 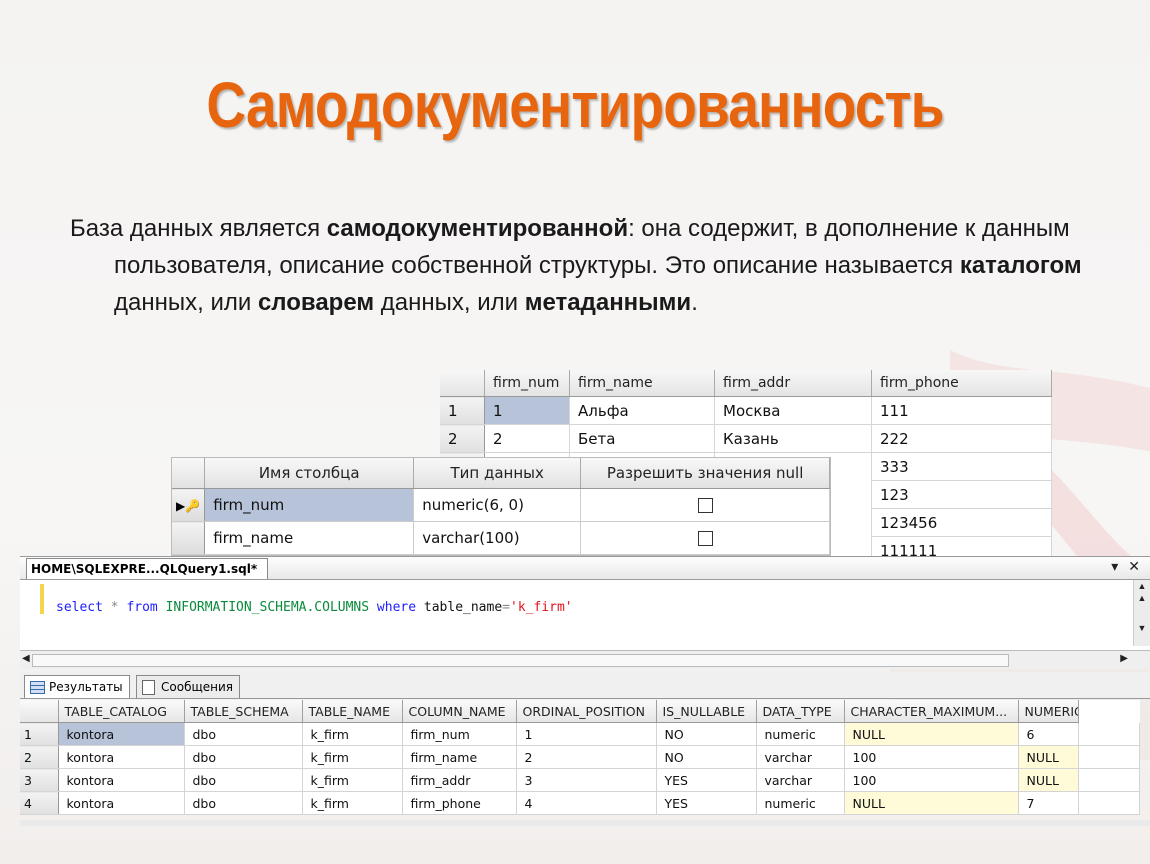 I want to click on column-name-cell: firm_num, so click(x=309, y=505).